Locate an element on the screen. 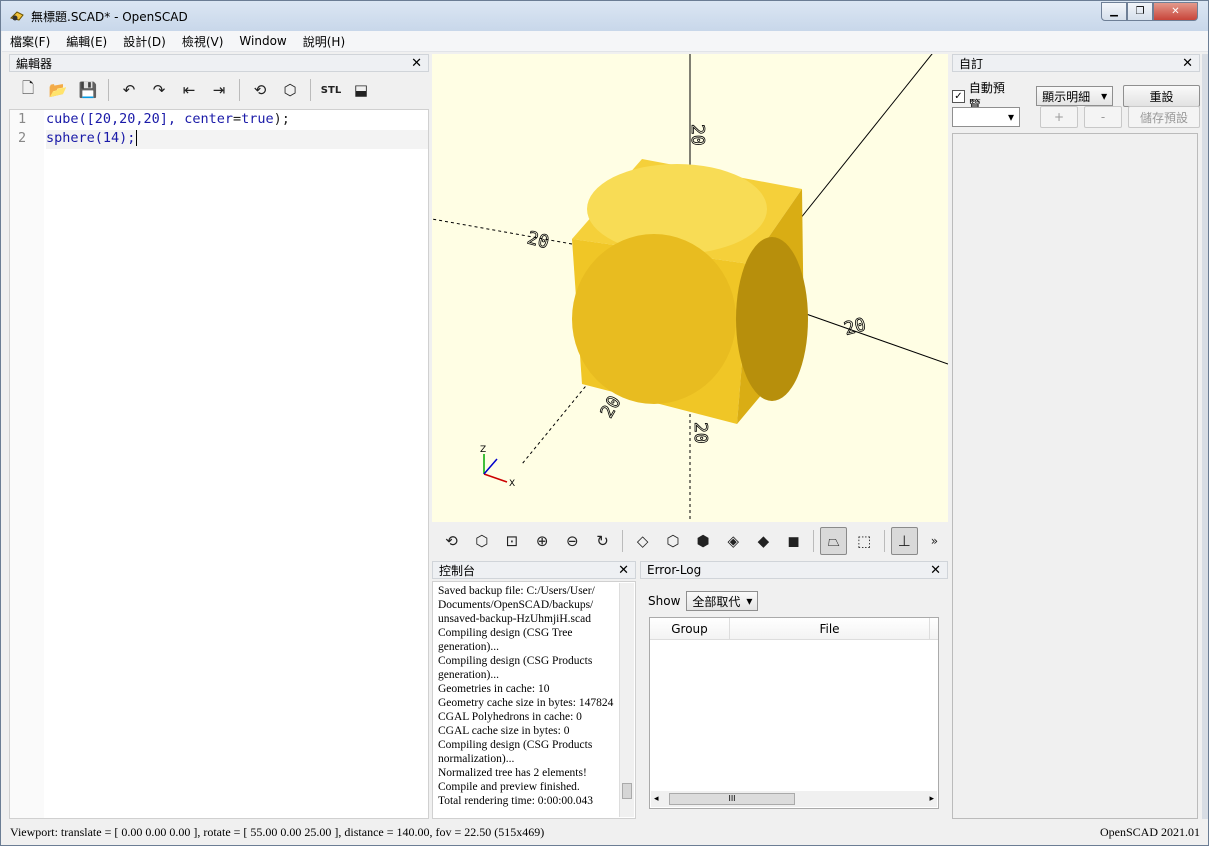 Image resolution: width=1209 pixels, height=846 pixels. close-window-button: ✕ is located at coordinates (1175, 11).